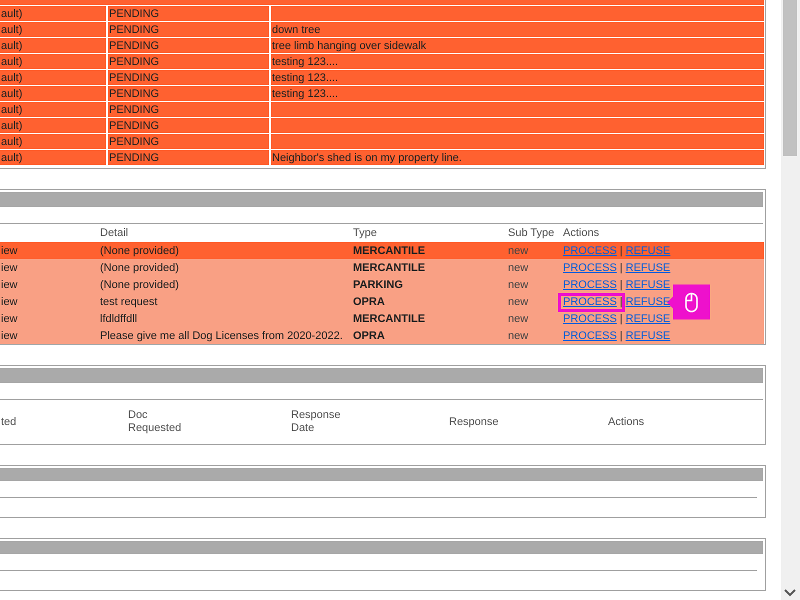 The image size is (800, 600). Describe the element at coordinates (531, 233) in the screenshot. I see `column-header: Sub Type` at that location.